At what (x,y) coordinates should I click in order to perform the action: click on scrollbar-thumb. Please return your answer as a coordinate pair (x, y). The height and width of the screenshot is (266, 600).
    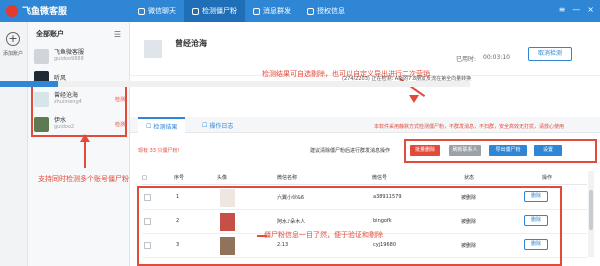
    Looking at the image, I should click on (591, 210).